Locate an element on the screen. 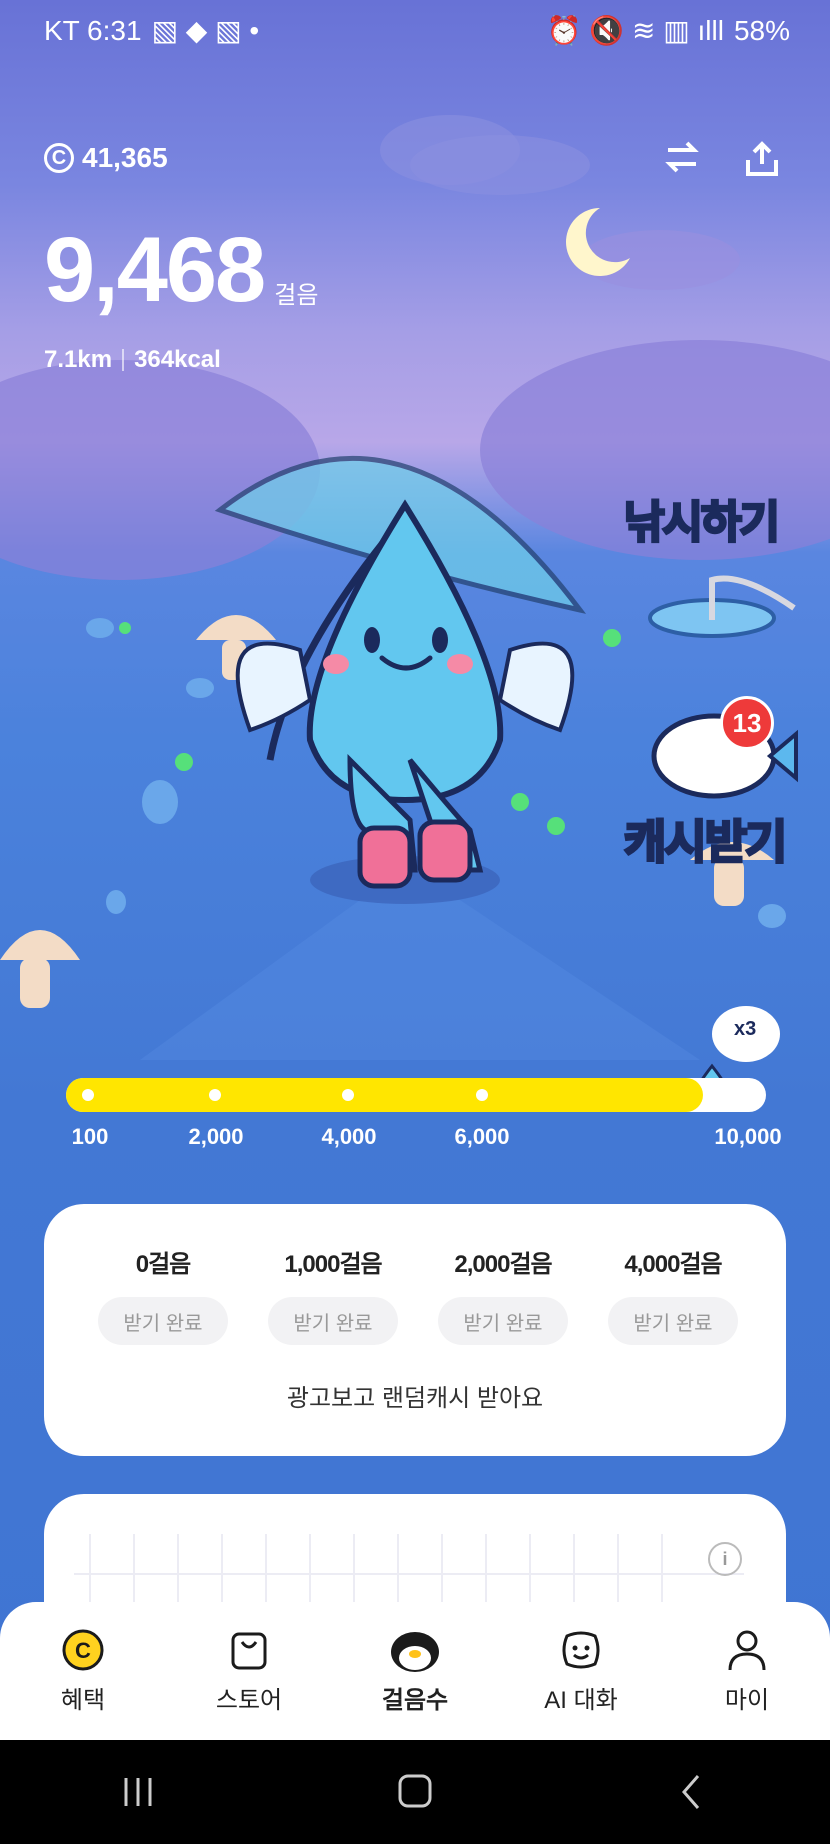 The width and height of the screenshot is (830, 1844). milestone: 1,000걸음 받기 완료 is located at coordinates (333, 1294).